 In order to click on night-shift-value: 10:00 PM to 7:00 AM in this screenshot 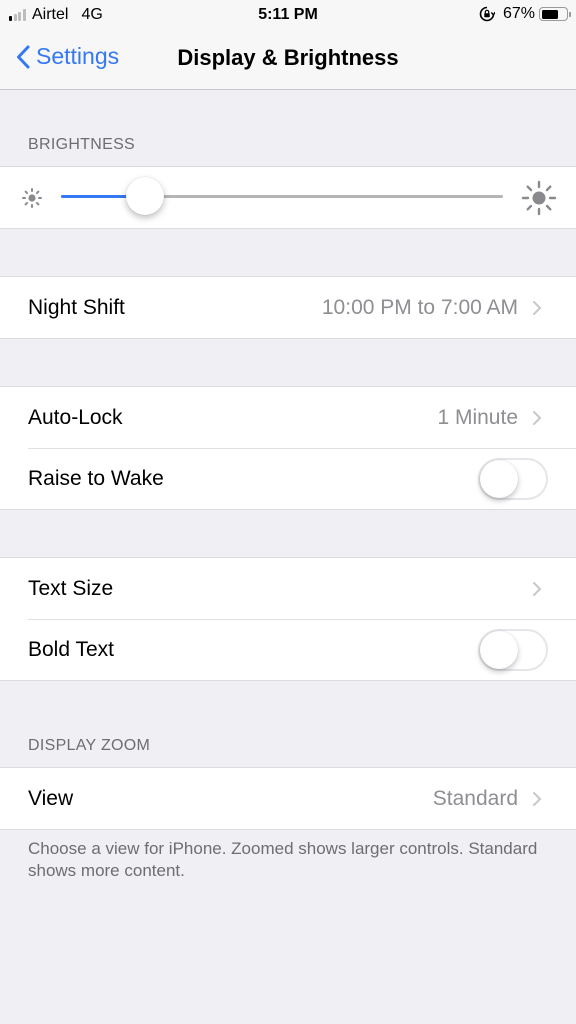, I will do `click(419, 307)`.